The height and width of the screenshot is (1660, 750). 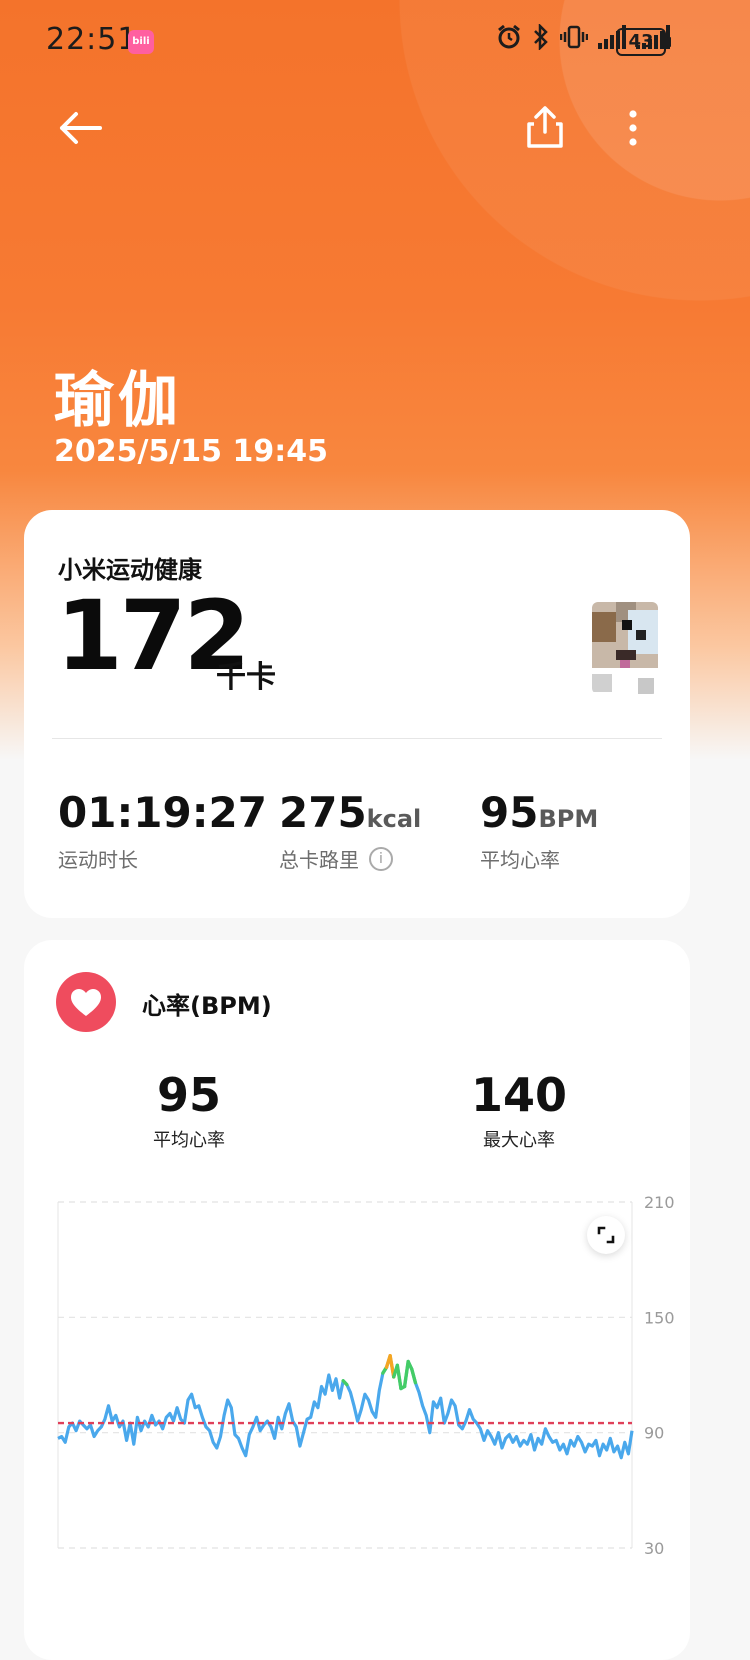 I want to click on bilibili-icon: bili, so click(x=141, y=42).